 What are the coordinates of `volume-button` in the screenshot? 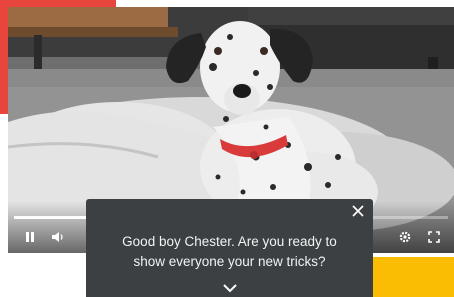 It's located at (58, 237).